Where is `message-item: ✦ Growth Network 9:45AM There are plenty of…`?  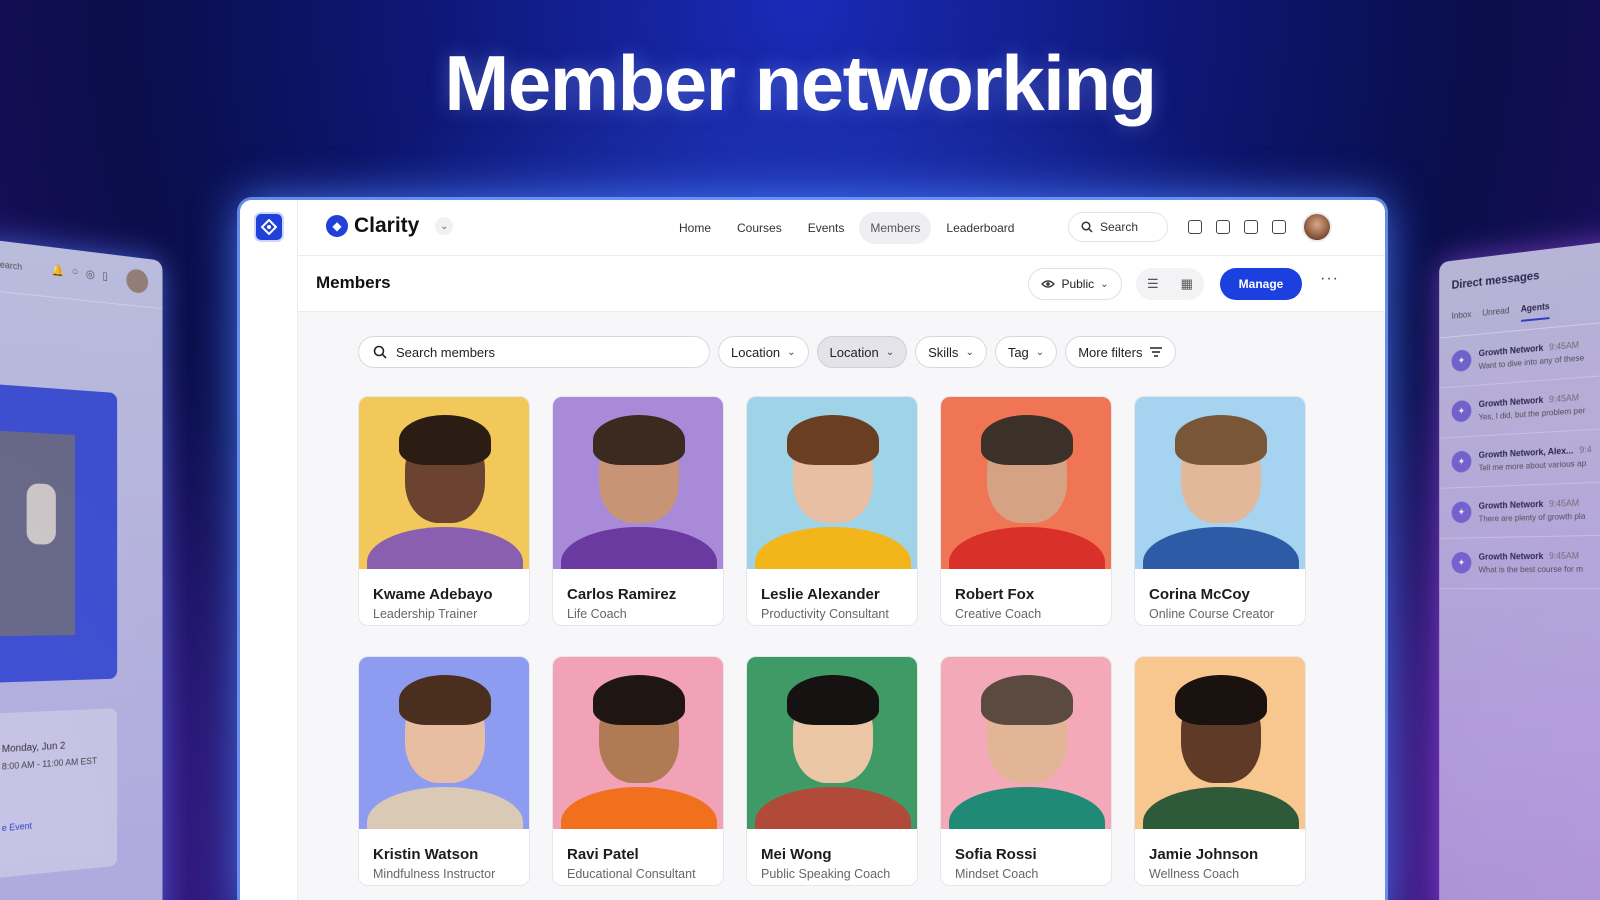 message-item: ✦ Growth Network 9:45AM There are plenty of… is located at coordinates (1519, 509).